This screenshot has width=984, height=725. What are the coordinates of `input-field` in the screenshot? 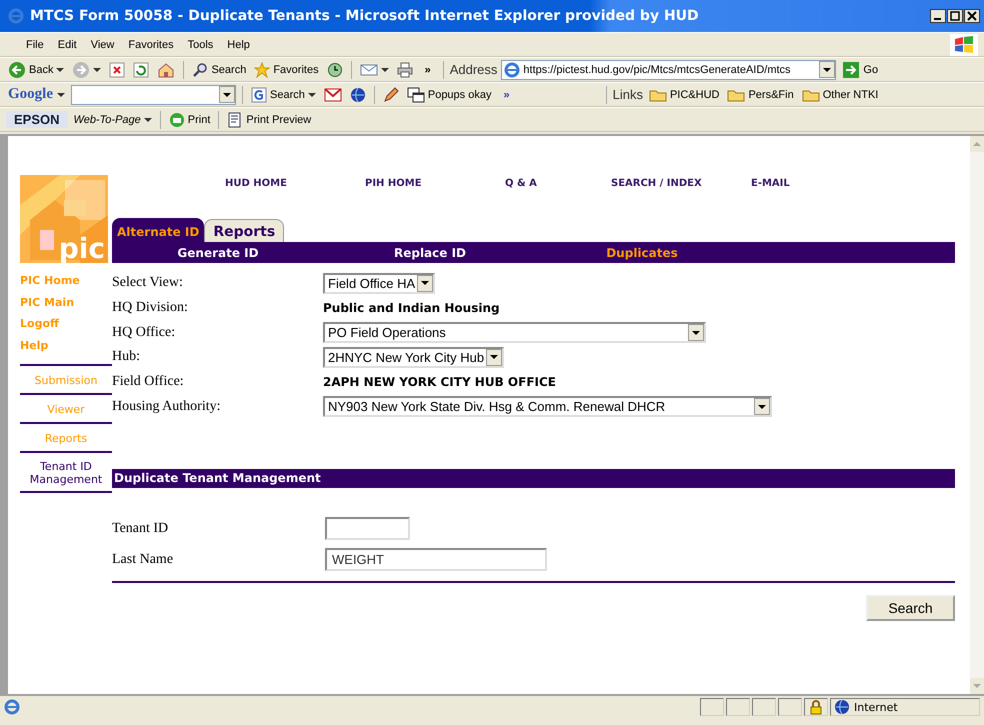 It's located at (367, 528).